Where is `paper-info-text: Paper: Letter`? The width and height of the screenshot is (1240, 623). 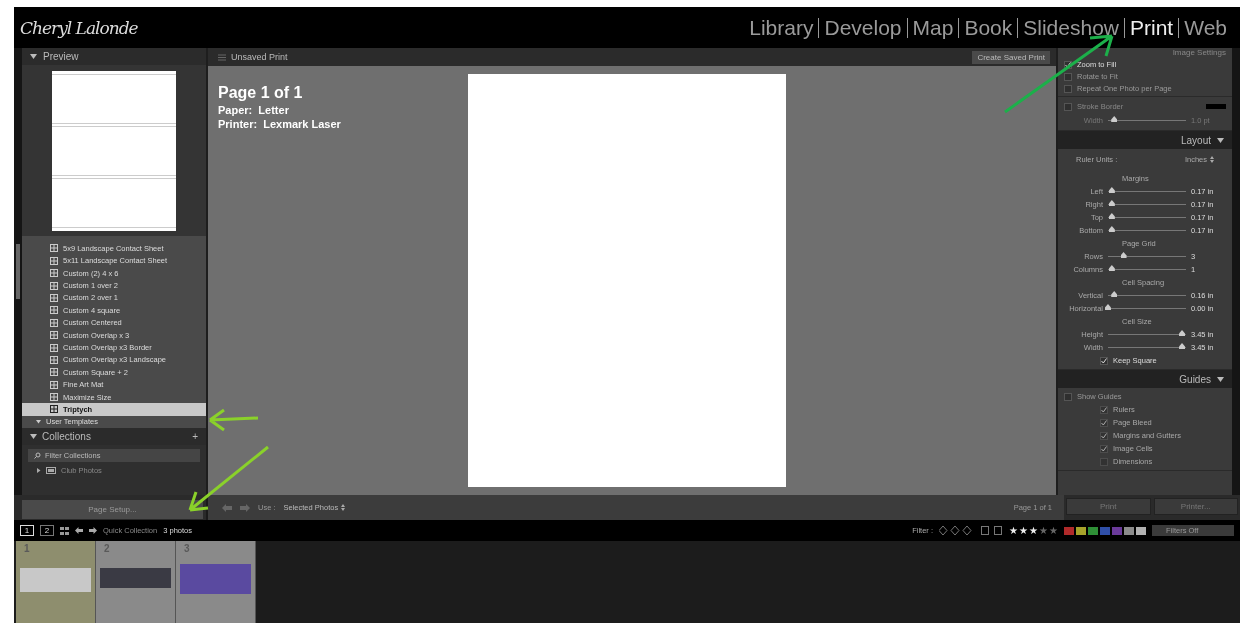
paper-info-text: Paper: Letter is located at coordinates (254, 110).